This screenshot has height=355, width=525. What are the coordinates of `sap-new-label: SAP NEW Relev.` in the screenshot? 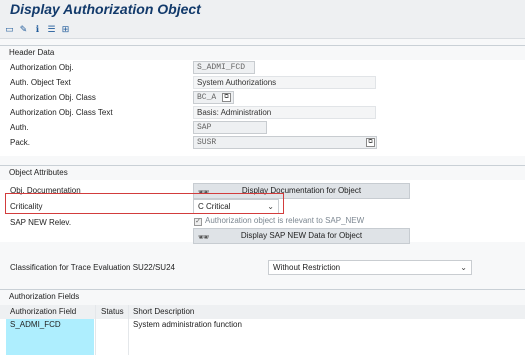 It's located at (41, 222).